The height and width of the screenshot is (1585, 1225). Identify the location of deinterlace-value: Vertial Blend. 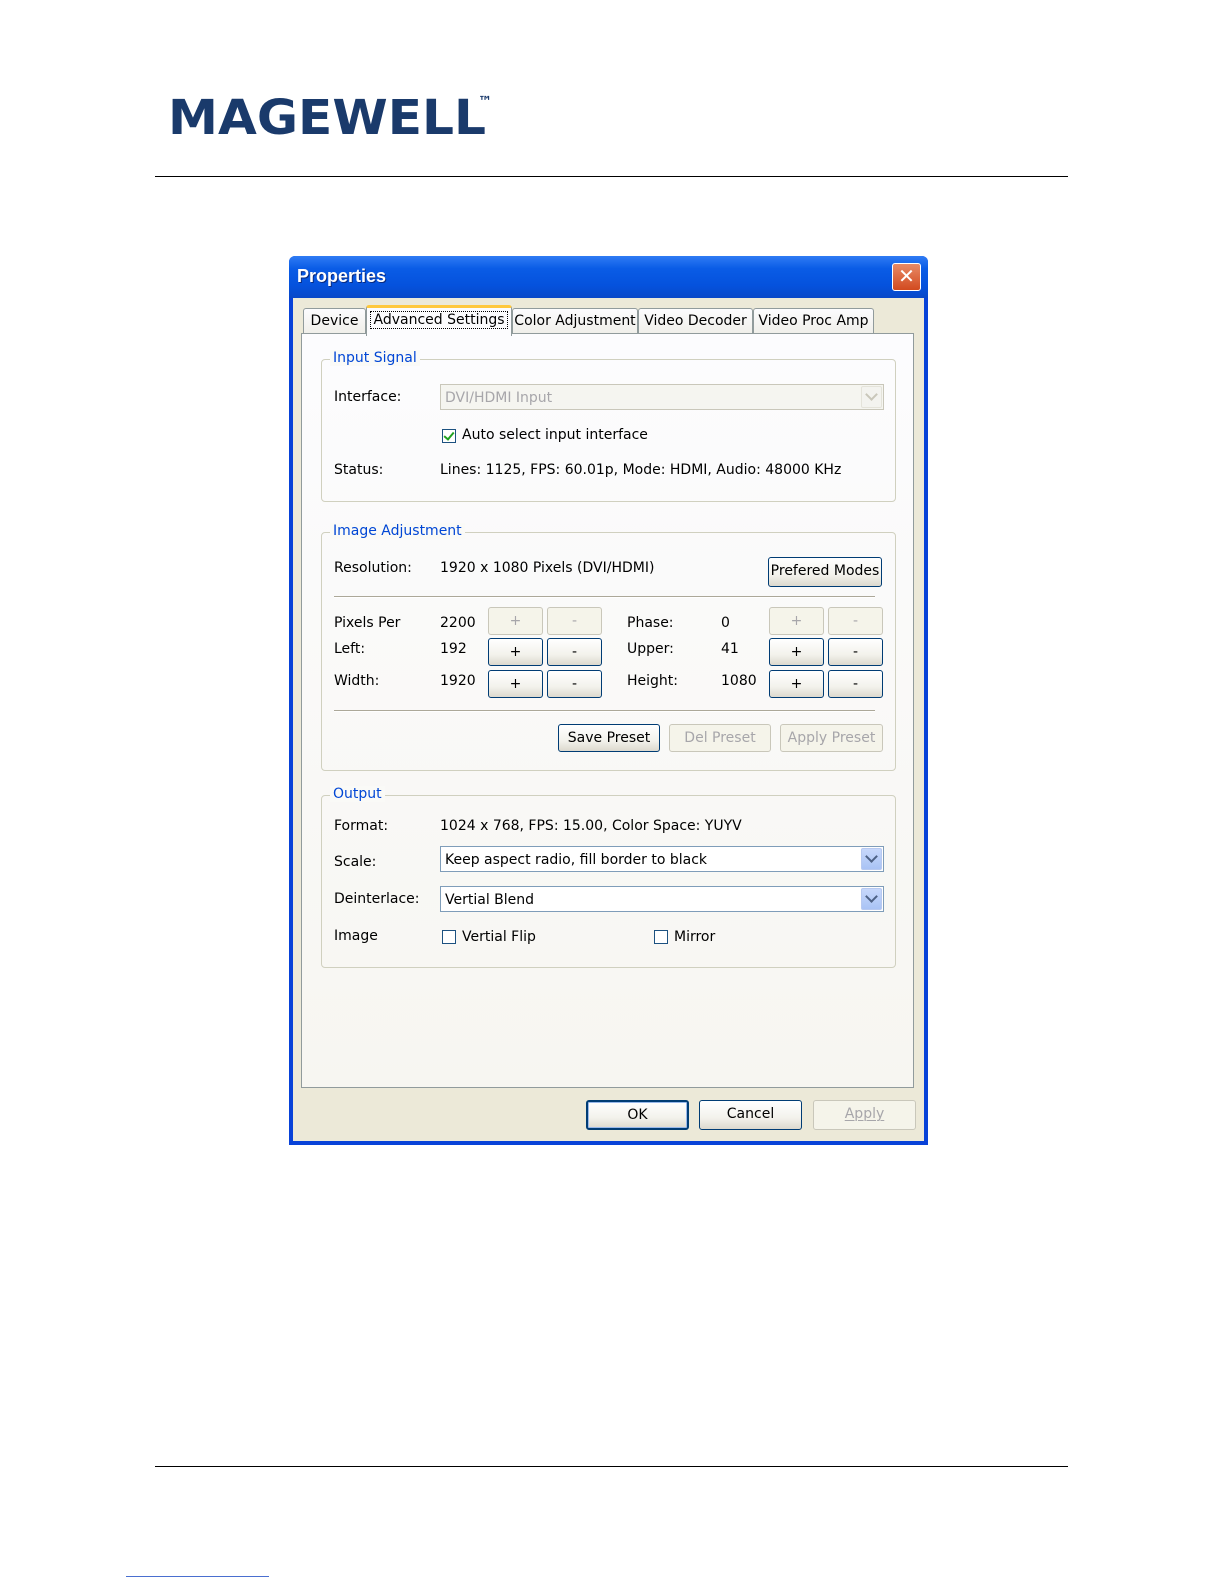
(490, 900).